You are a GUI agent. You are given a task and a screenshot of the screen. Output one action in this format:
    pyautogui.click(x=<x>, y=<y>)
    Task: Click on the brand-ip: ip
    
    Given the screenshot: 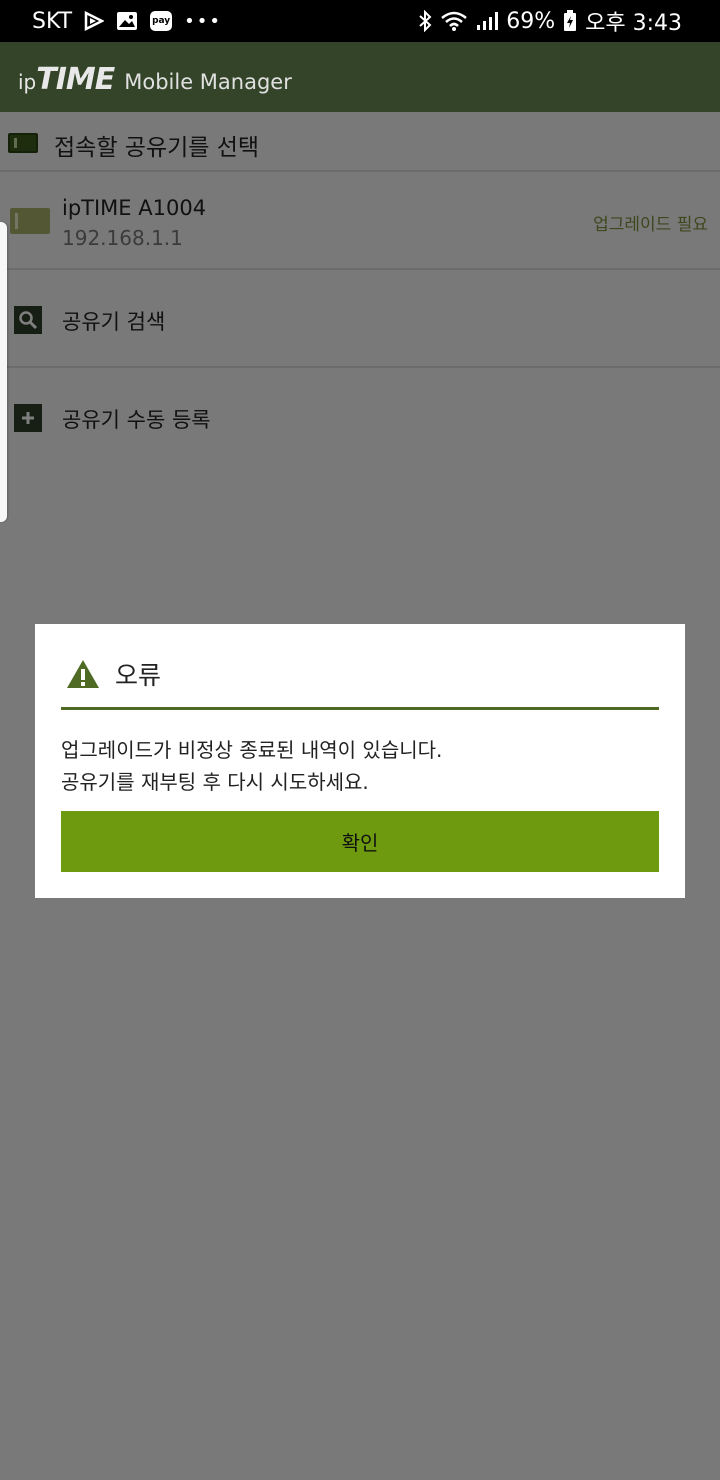 What is the action you would take?
    pyautogui.click(x=27, y=82)
    